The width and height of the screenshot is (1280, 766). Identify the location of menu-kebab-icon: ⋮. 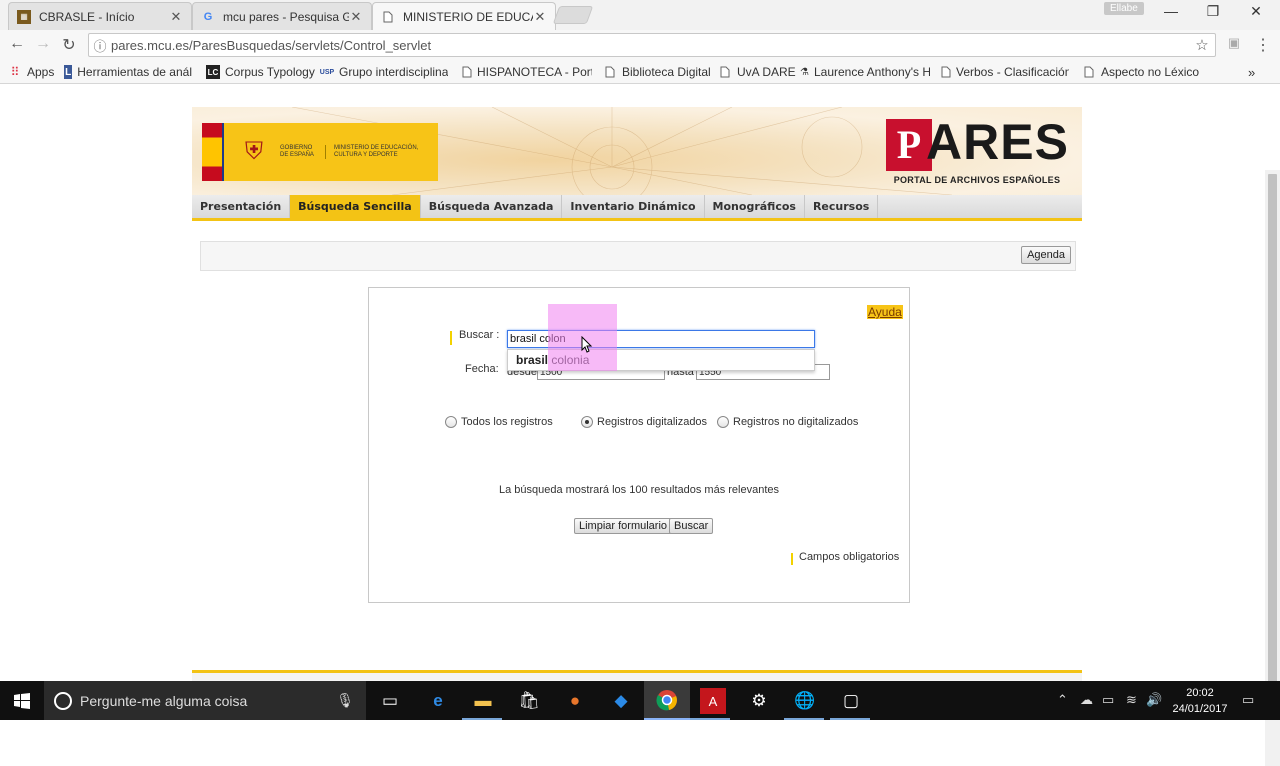
(1263, 45).